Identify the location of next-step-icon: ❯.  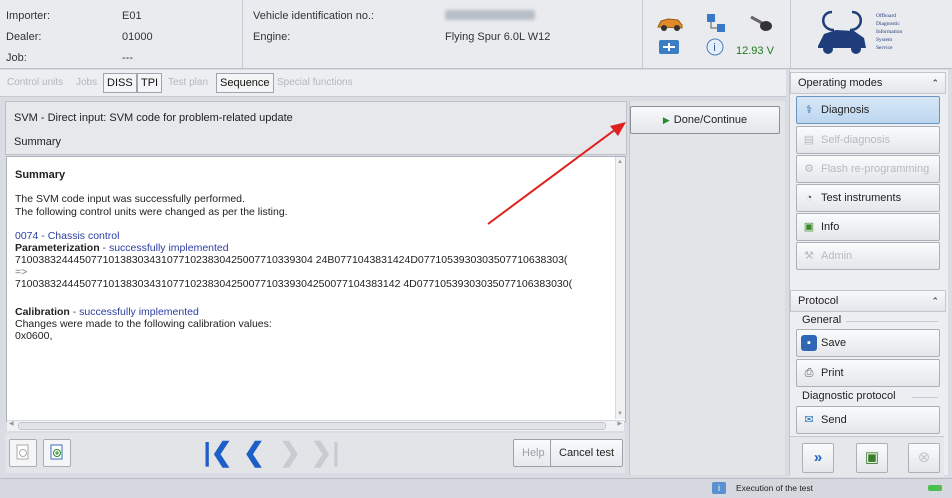
(290, 452).